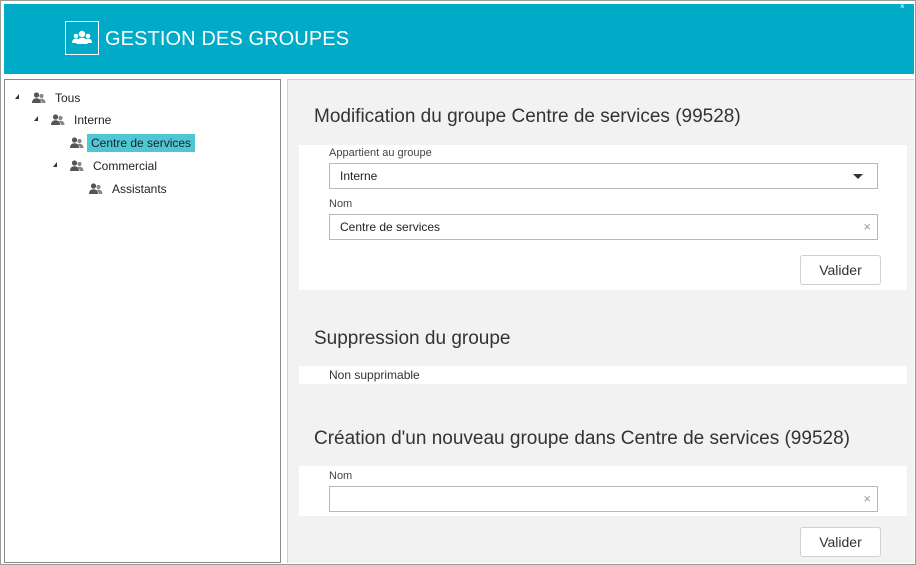  I want to click on parent-group-label: Appartient au groupe, so click(380, 153).